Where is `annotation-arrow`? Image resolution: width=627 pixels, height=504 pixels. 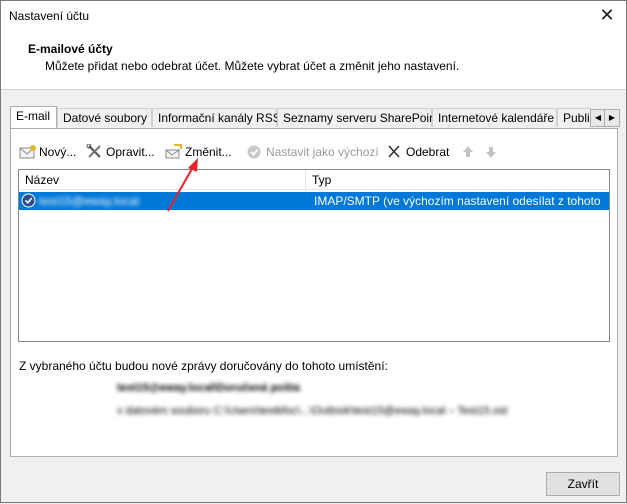 annotation-arrow is located at coordinates (182, 185).